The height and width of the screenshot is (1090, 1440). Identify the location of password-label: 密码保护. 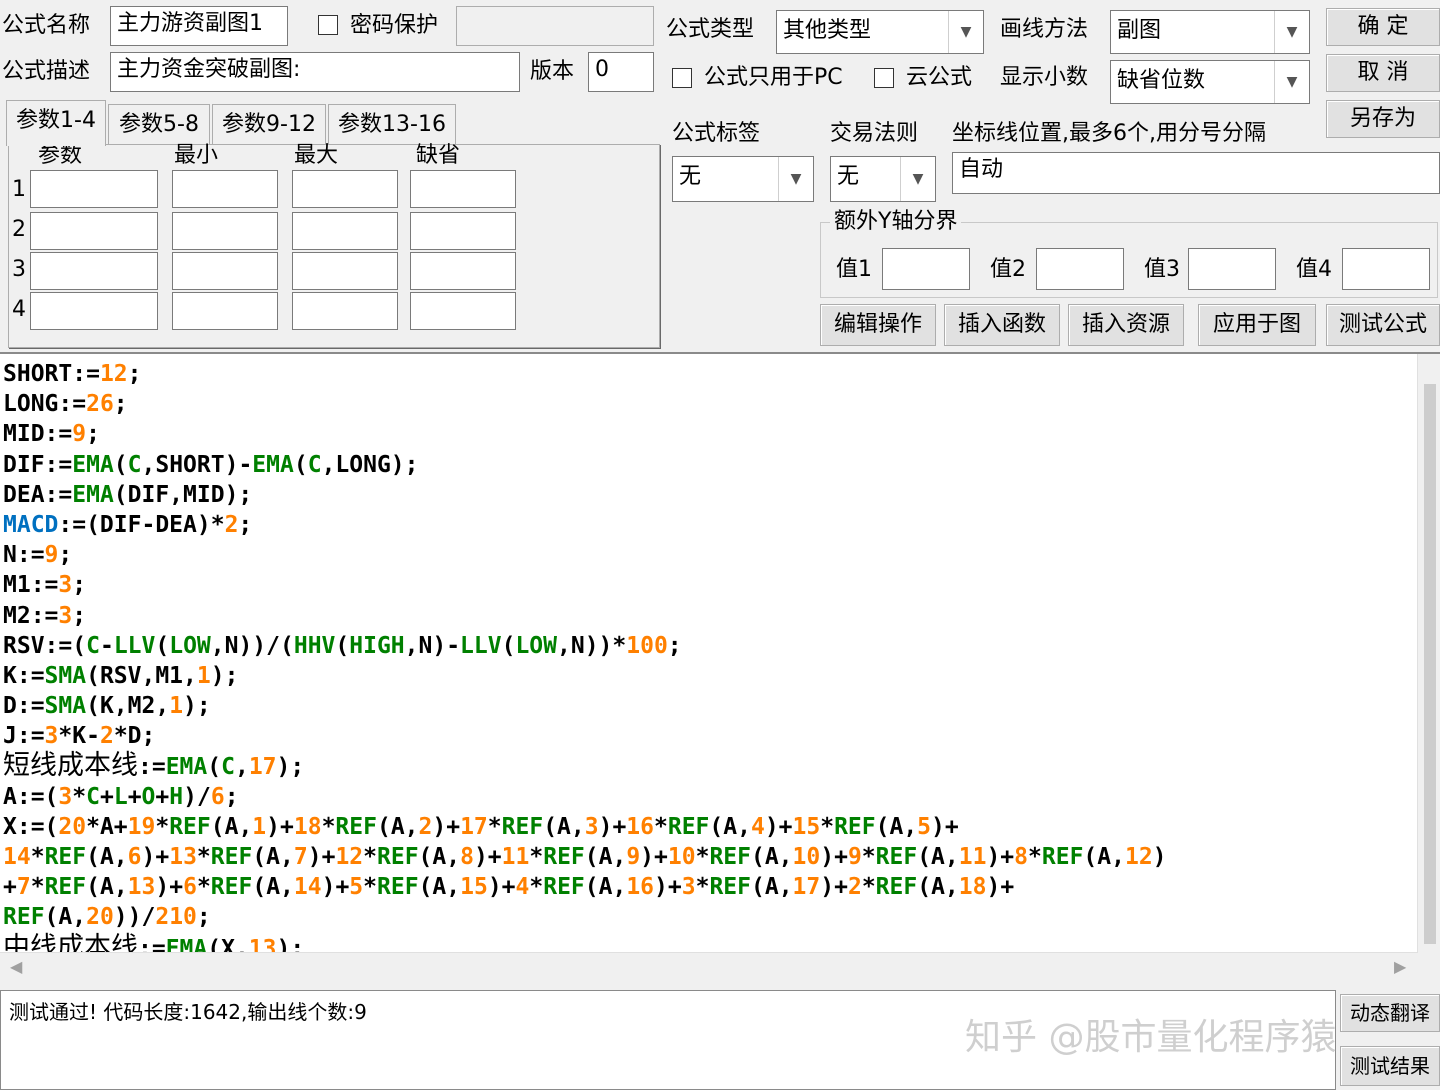
(394, 25).